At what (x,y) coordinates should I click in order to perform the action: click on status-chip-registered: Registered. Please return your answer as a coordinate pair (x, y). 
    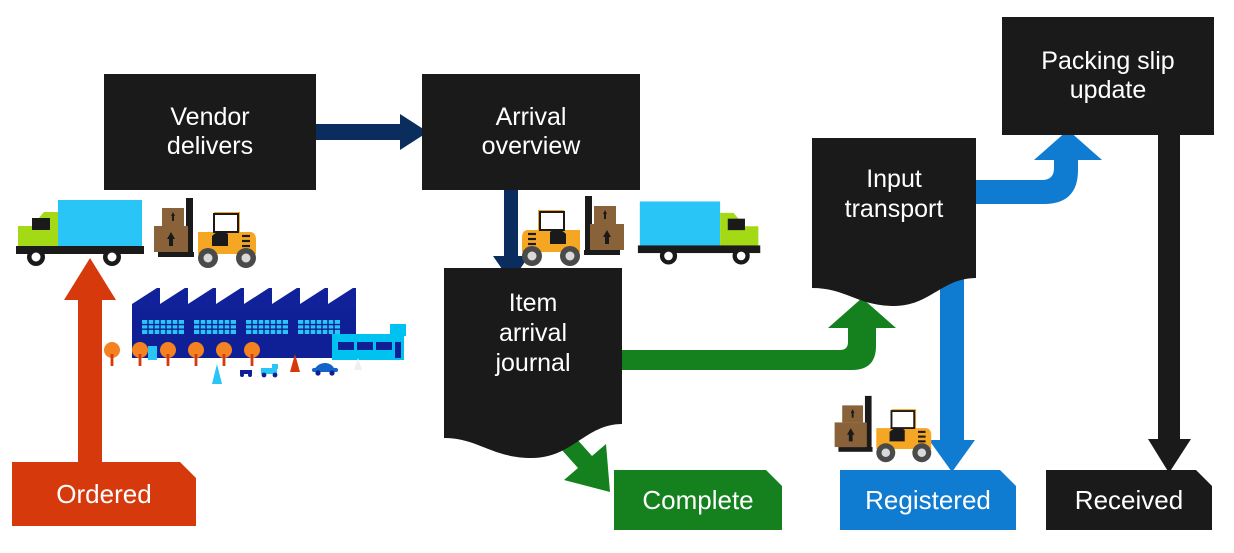
    Looking at the image, I should click on (928, 500).